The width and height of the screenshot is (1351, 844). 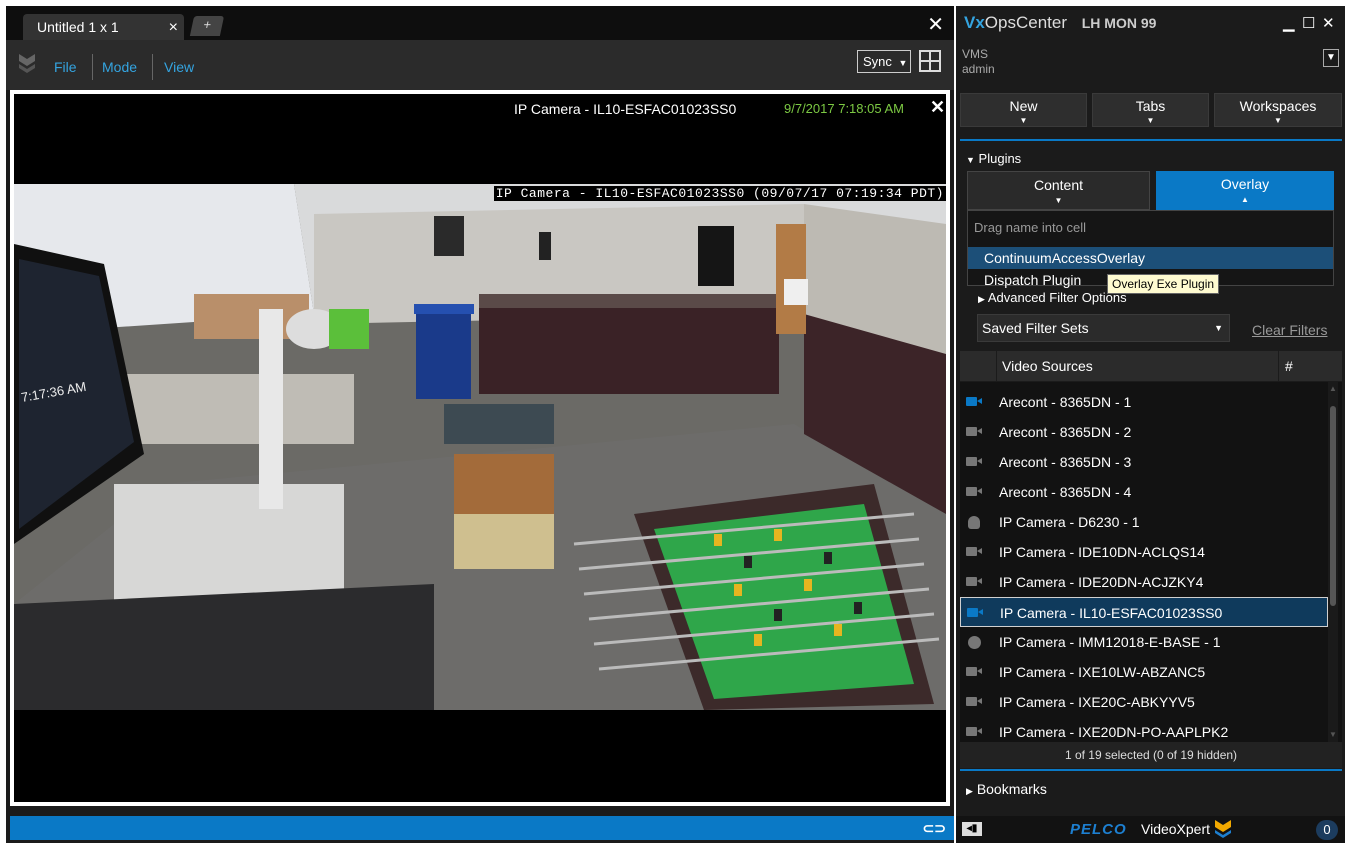 I want to click on plugin-list-hint: Drag name into cell, so click(x=1030, y=227).